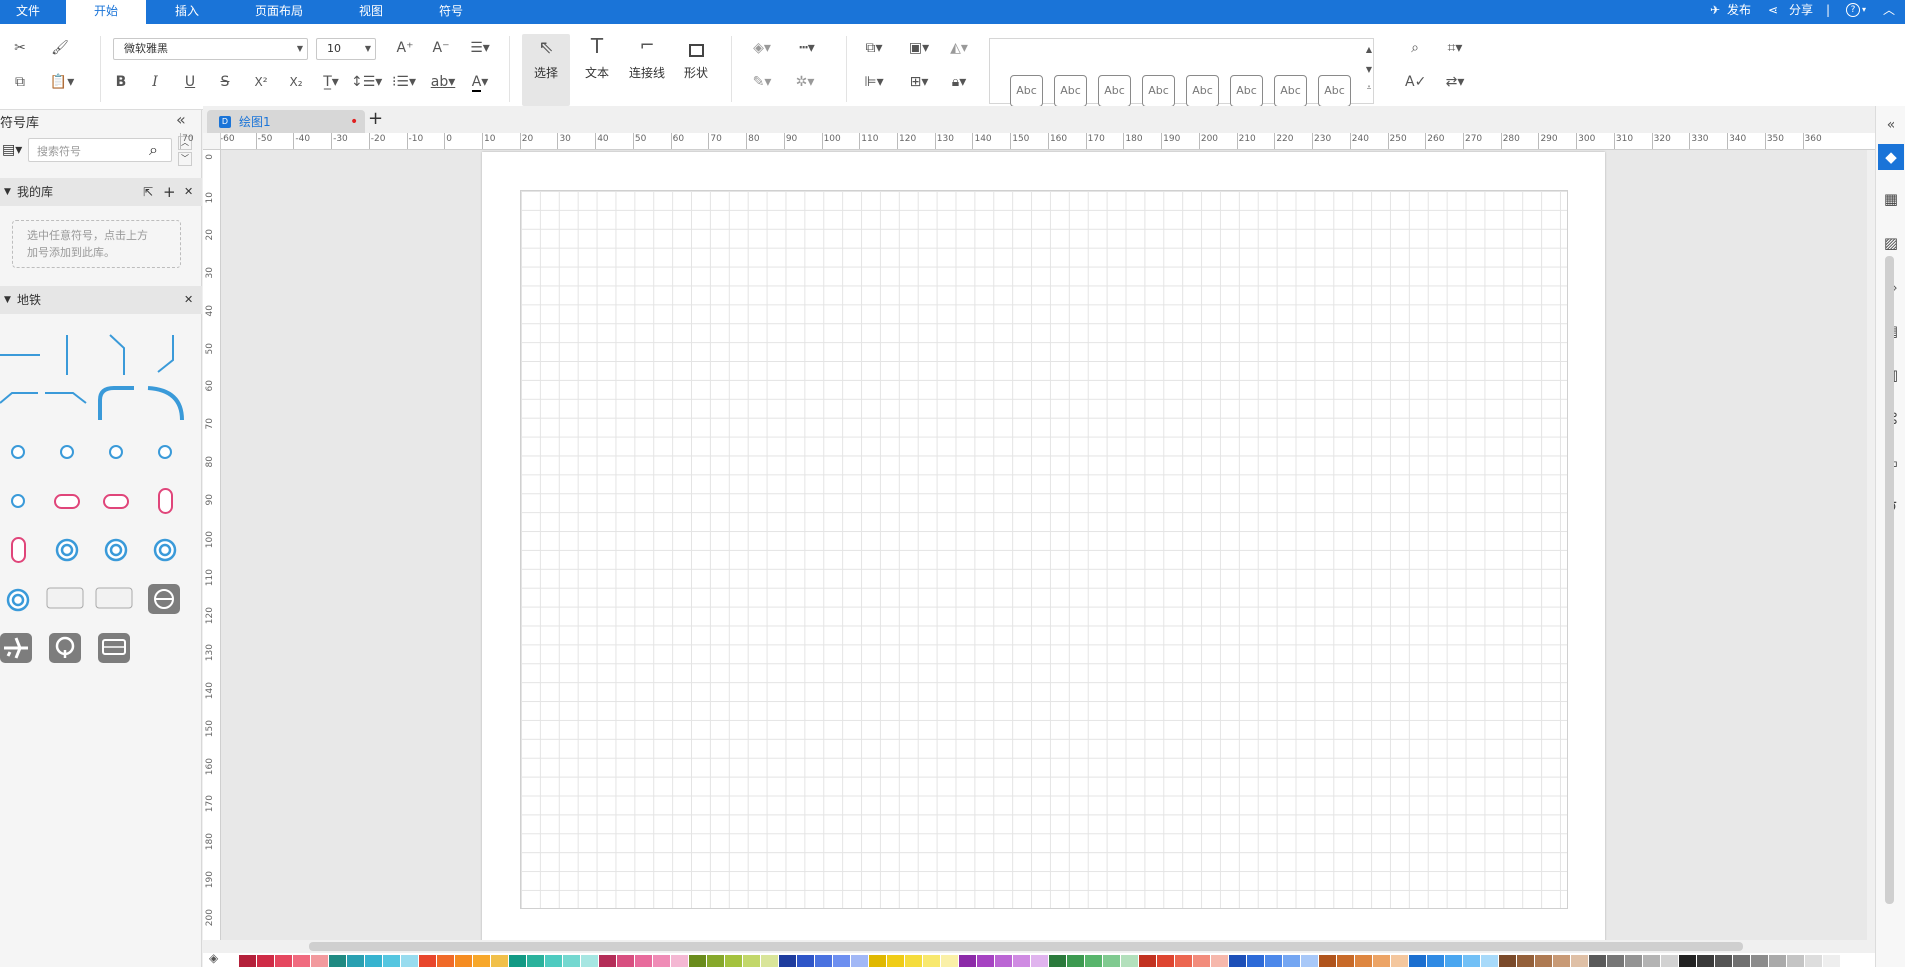 The height and width of the screenshot is (967, 1905). What do you see at coordinates (1369, 88) in the screenshot?
I see `gallery-more-icon: ⩡` at bounding box center [1369, 88].